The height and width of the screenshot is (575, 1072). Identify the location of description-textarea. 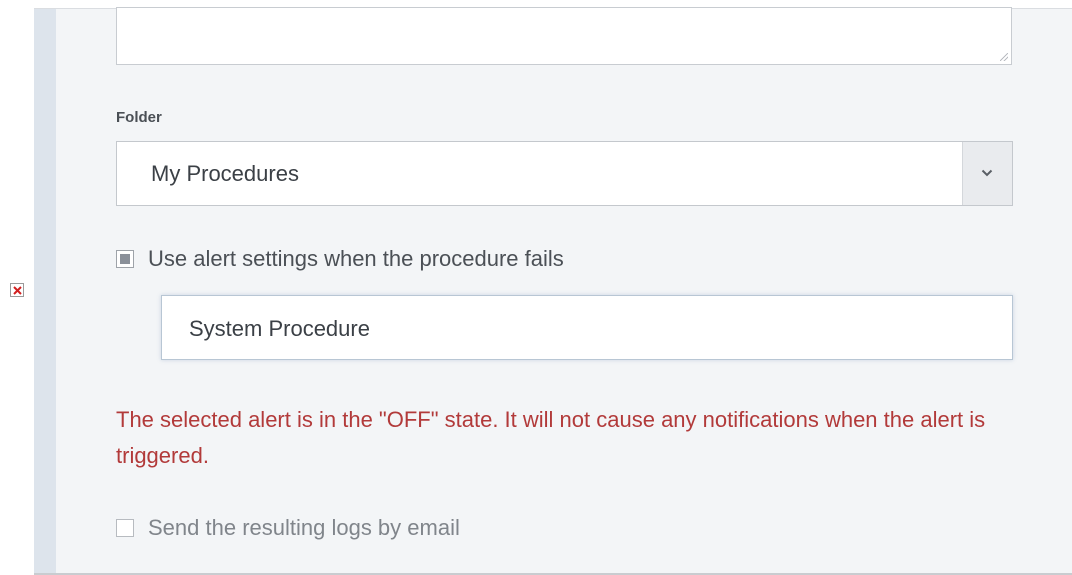
(564, 36).